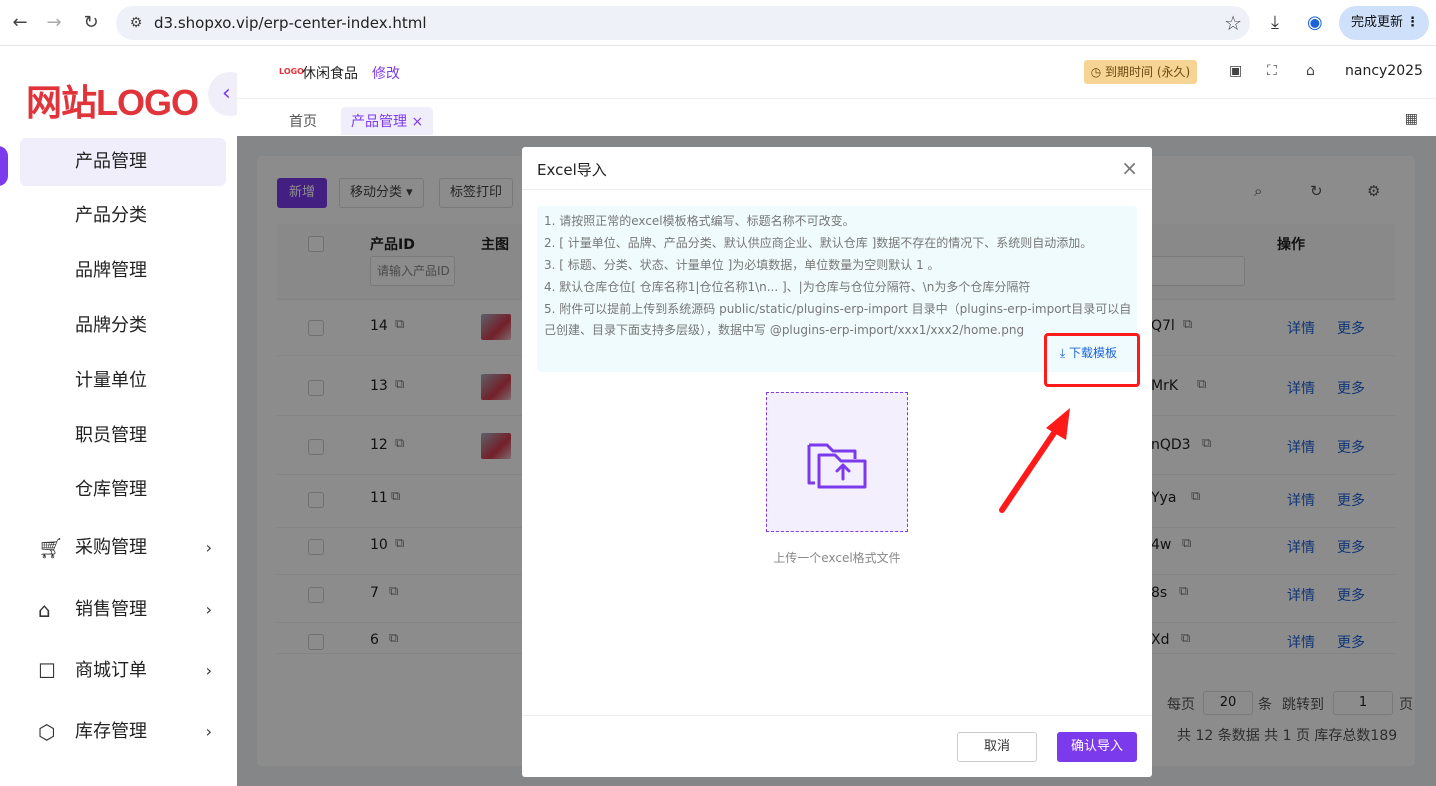 This screenshot has height=786, width=1436. Describe the element at coordinates (111, 731) in the screenshot. I see `sidebar-item-label: 库存管理` at that location.